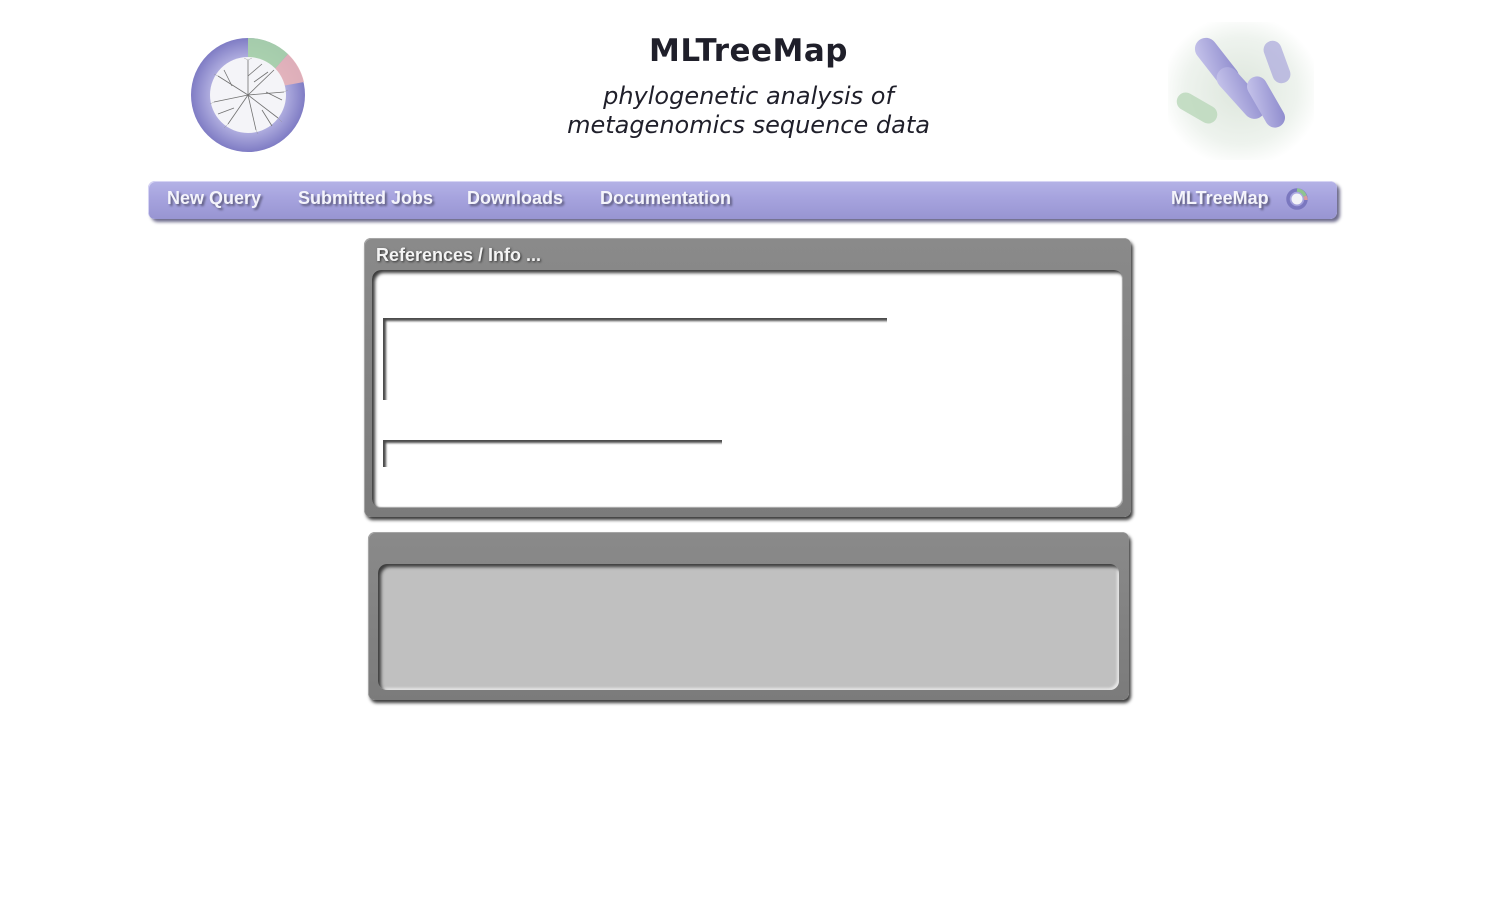 Image resolution: width=1497 pixels, height=920 pixels. Describe the element at coordinates (365, 198) in the screenshot. I see `nav-submitted-jobs: Submitted Jobs` at that location.